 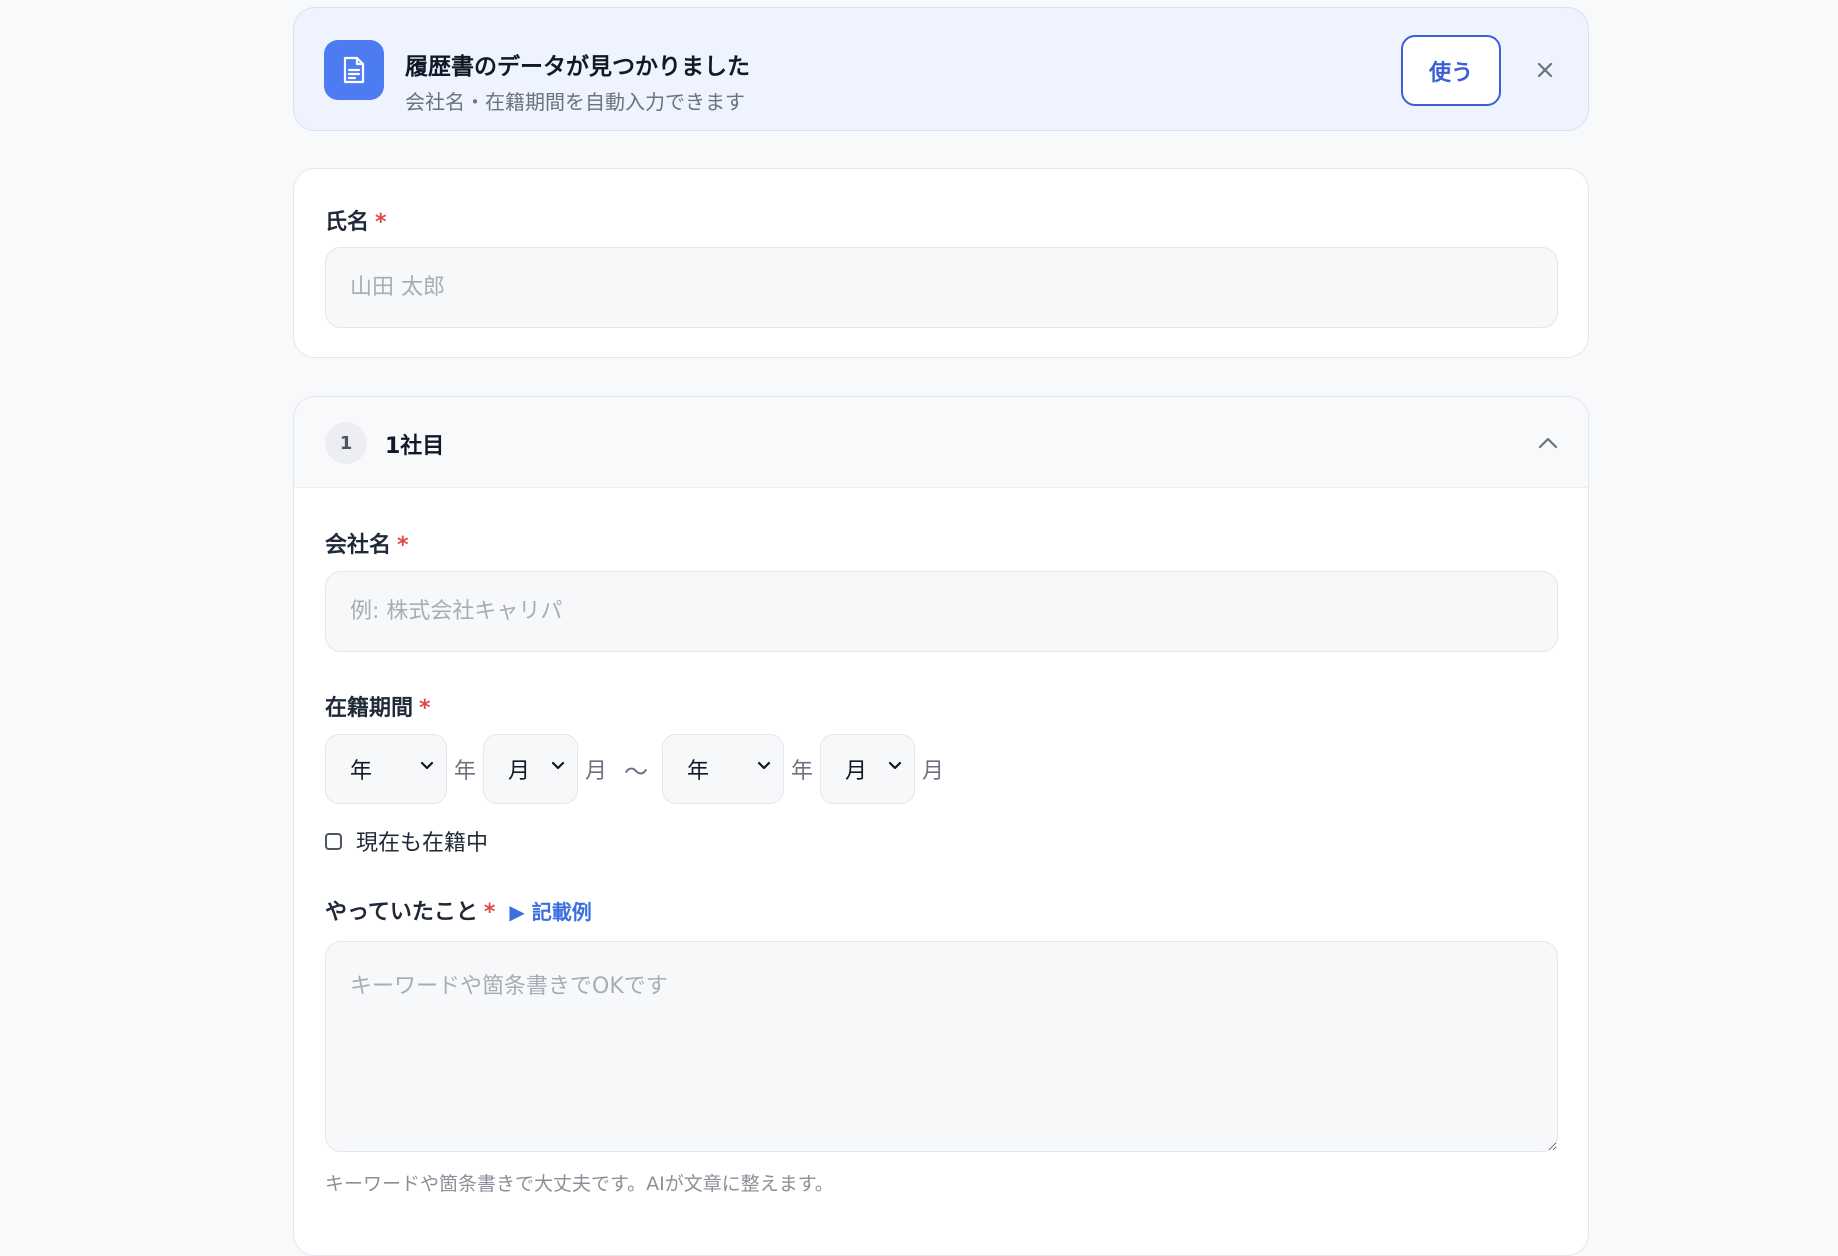 I want to click on end-year-value: 年, so click(x=698, y=771).